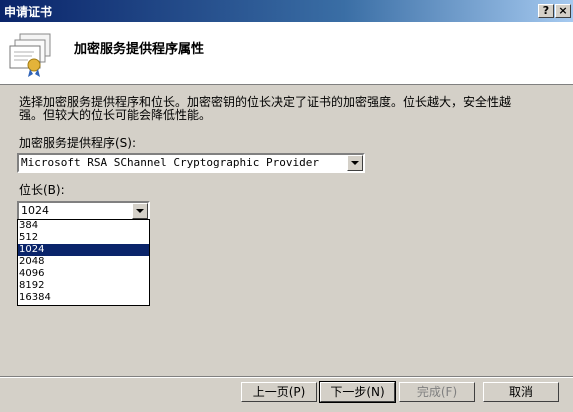  What do you see at coordinates (83, 238) in the screenshot?
I see `keylength-option: 512` at bounding box center [83, 238].